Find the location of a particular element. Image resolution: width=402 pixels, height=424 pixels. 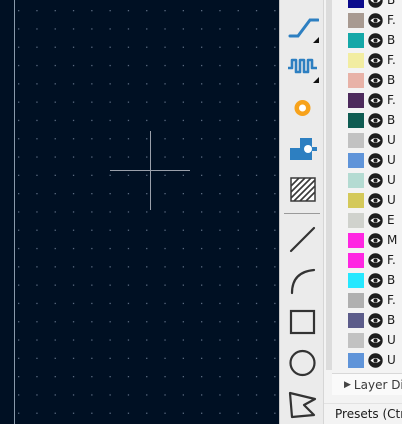

add-zone-button is located at coordinates (302, 188).